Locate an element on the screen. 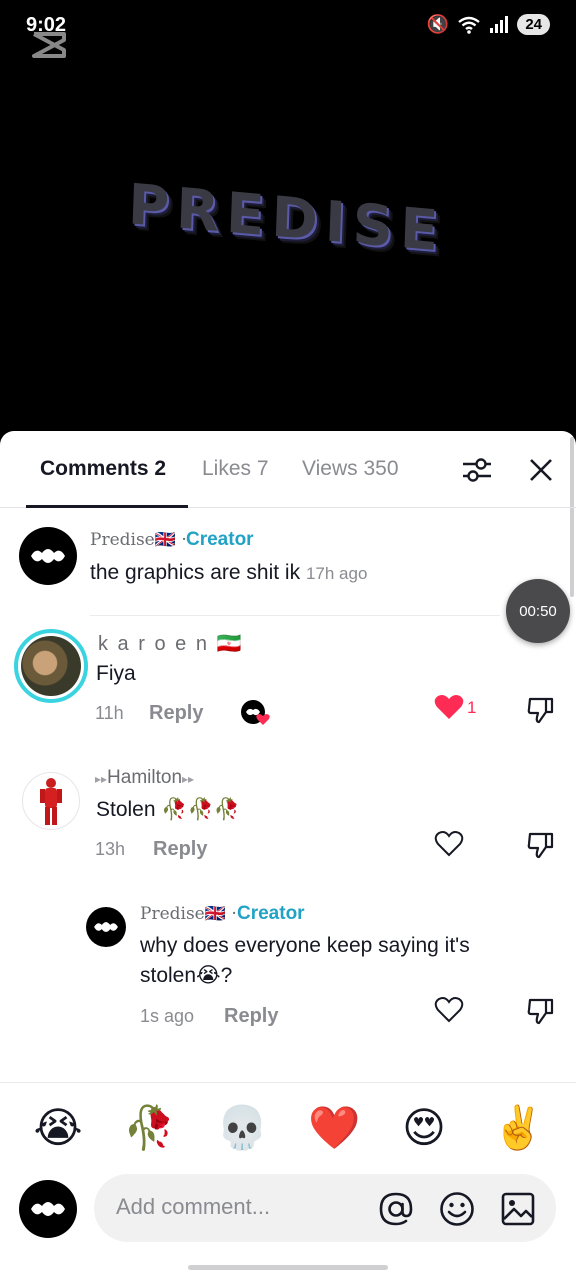 The height and width of the screenshot is (1280, 576). close-icon is located at coordinates (541, 470).